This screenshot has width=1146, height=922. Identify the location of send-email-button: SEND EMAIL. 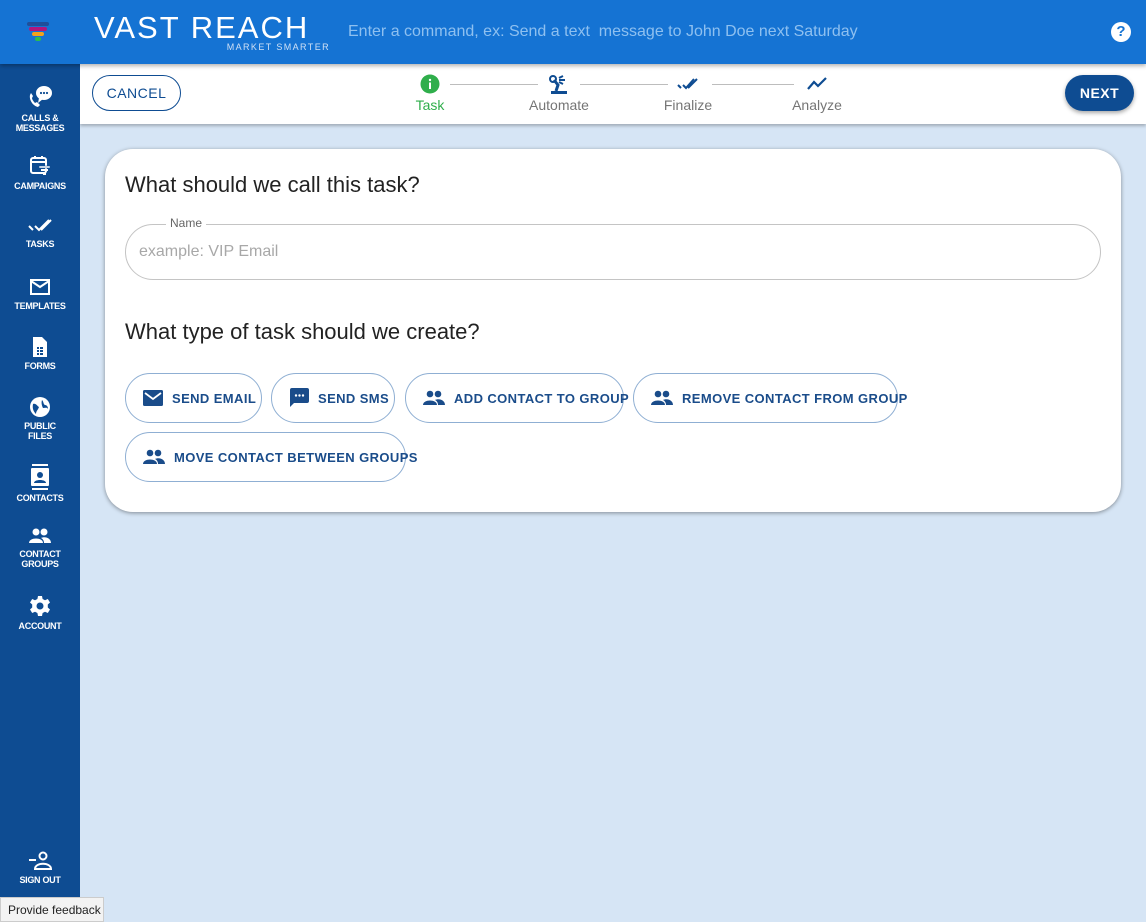
(193, 398).